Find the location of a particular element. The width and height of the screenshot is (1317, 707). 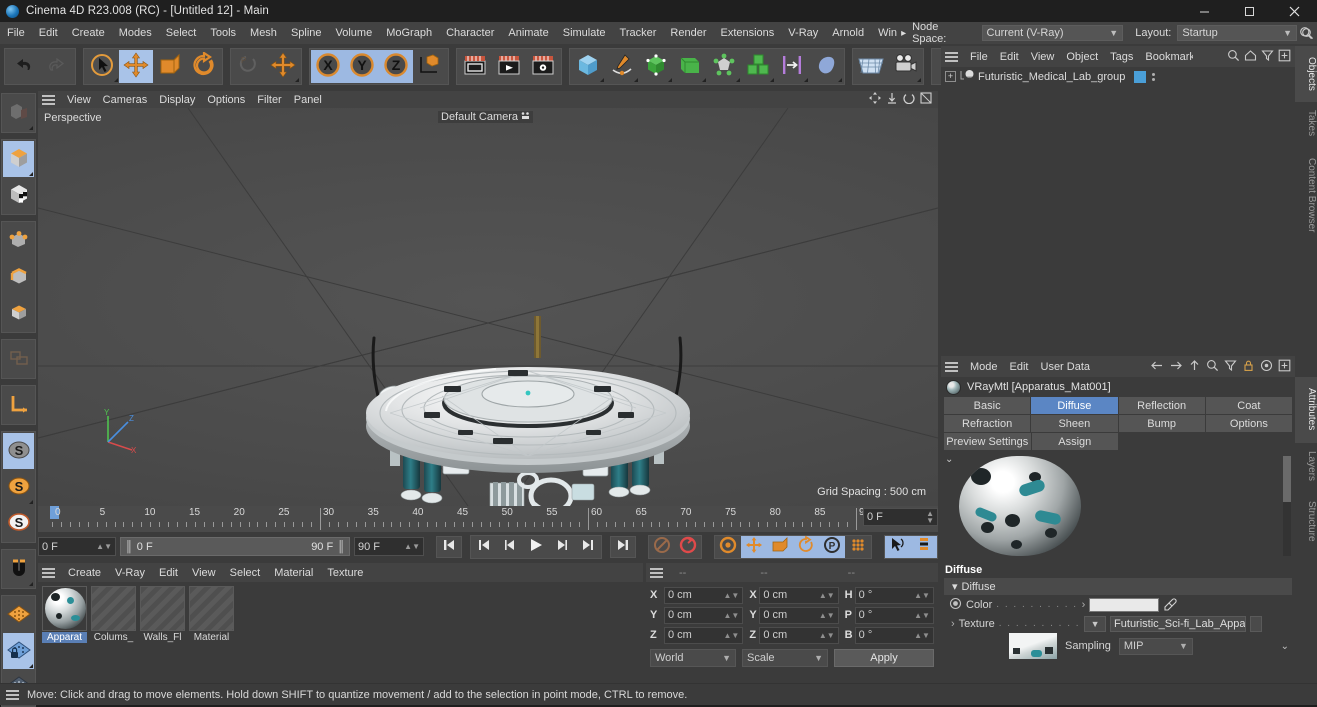

frame-field: 0 F ▲▼ is located at coordinates (77, 546).